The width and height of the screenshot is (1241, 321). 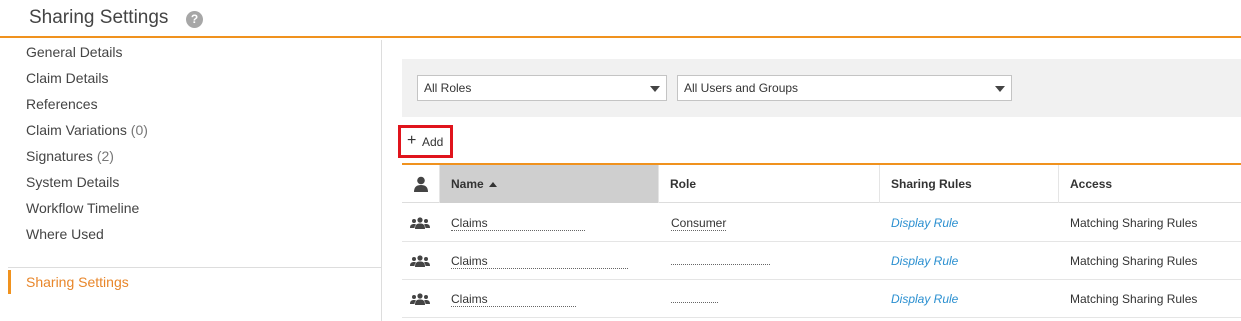 I want to click on filter-bar: All Roles All Users and Groups, so click(x=821, y=88).